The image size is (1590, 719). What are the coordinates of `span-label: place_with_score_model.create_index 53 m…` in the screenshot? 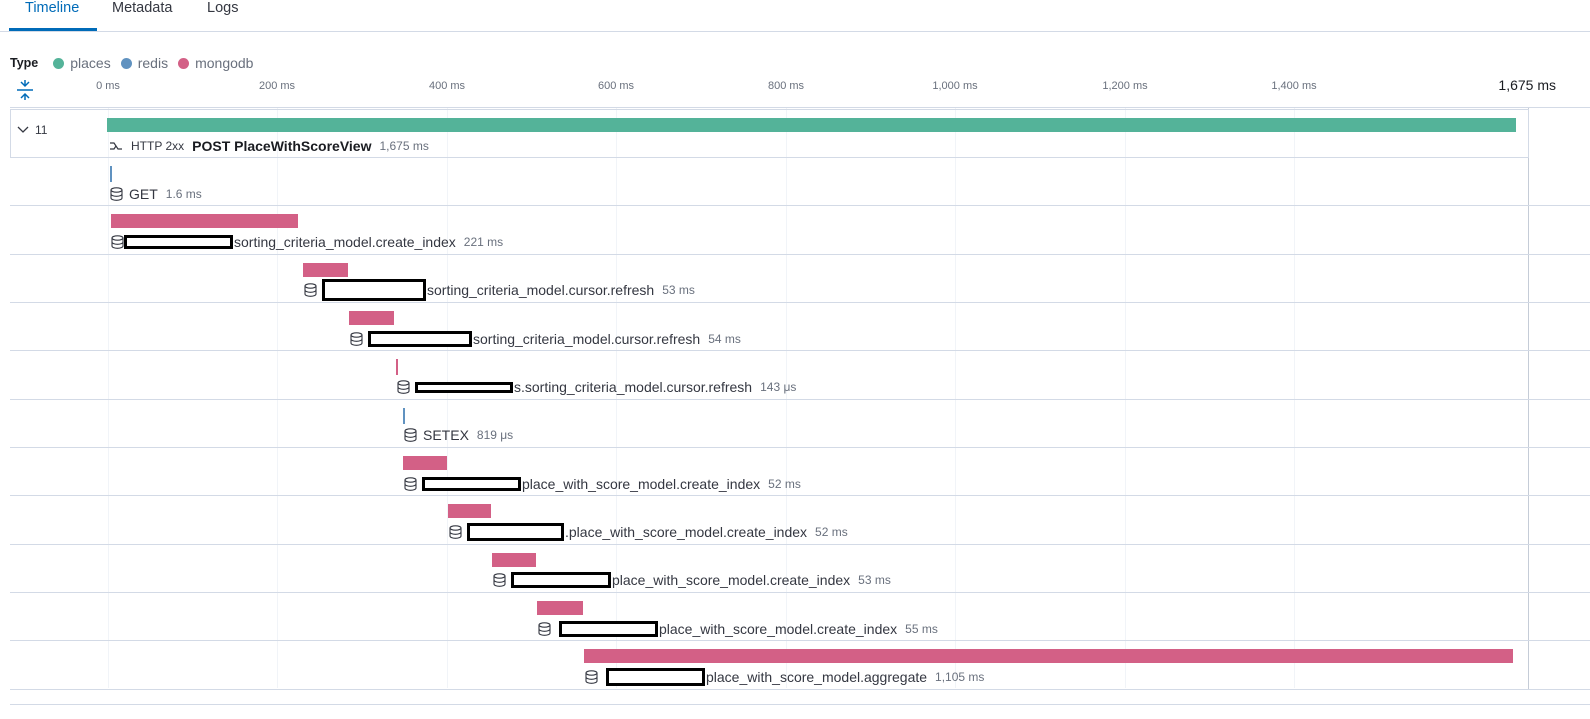 It's located at (692, 580).